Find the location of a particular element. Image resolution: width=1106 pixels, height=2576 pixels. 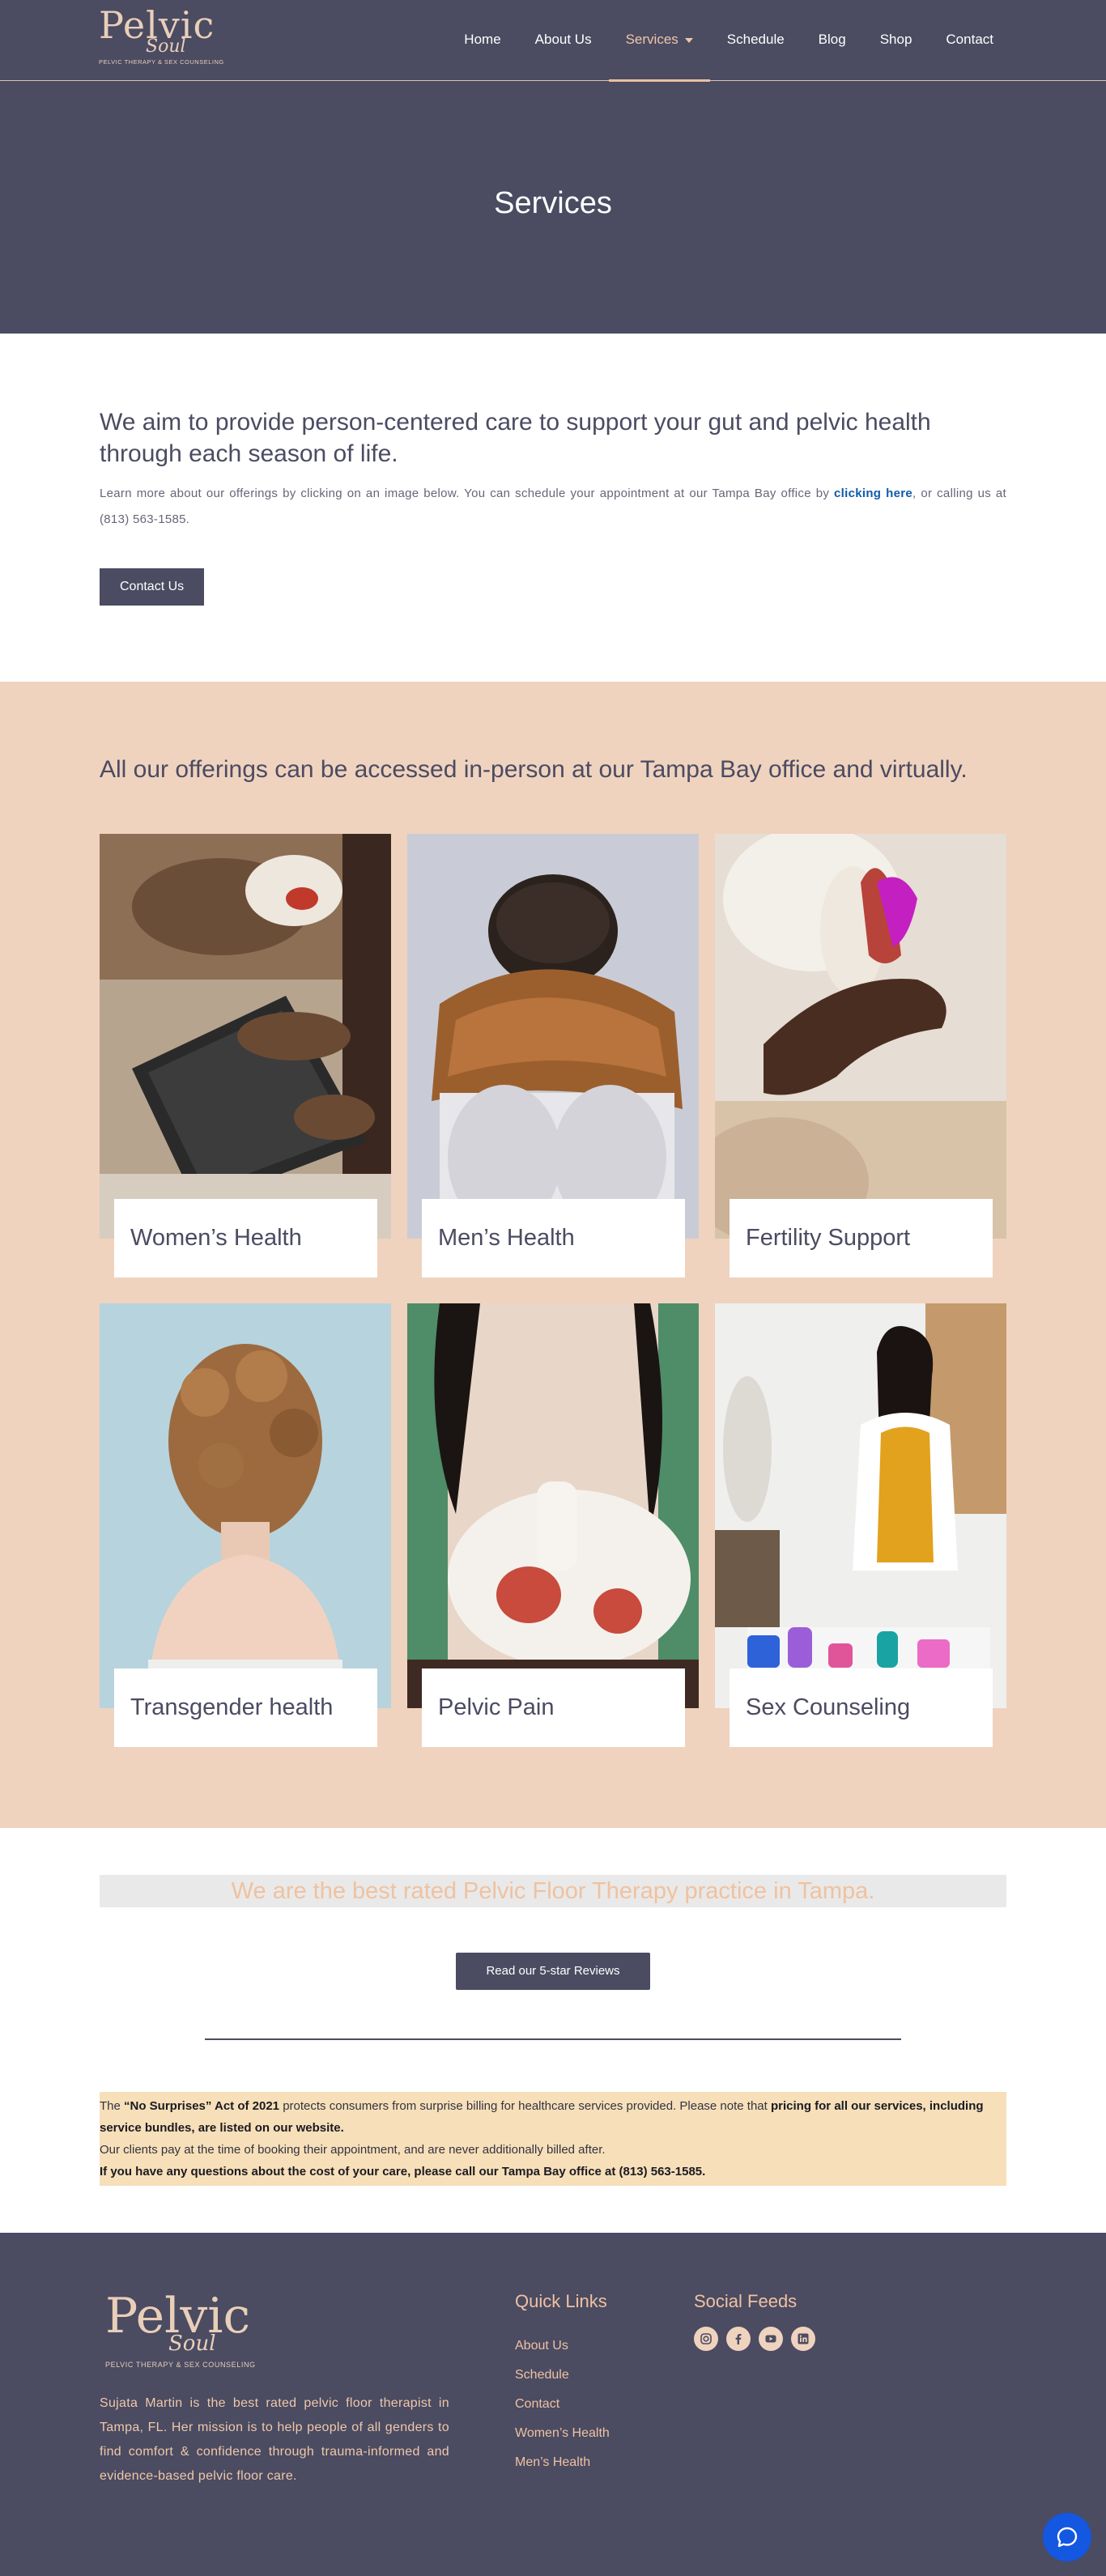

contact-us-button: Contact Us is located at coordinates (153, 587).